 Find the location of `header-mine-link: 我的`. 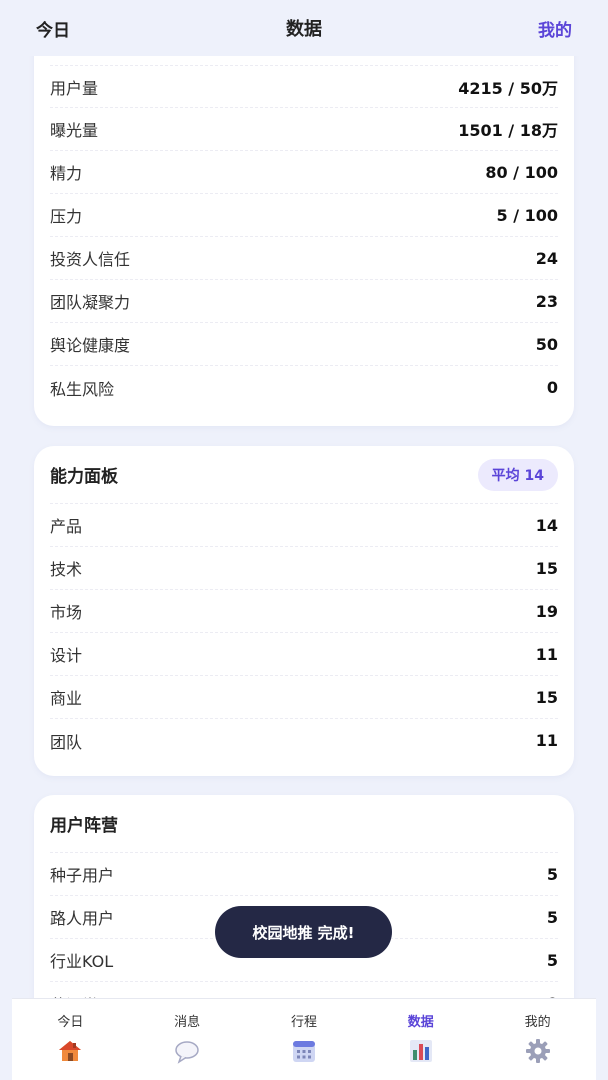

header-mine-link: 我的 is located at coordinates (555, 28).